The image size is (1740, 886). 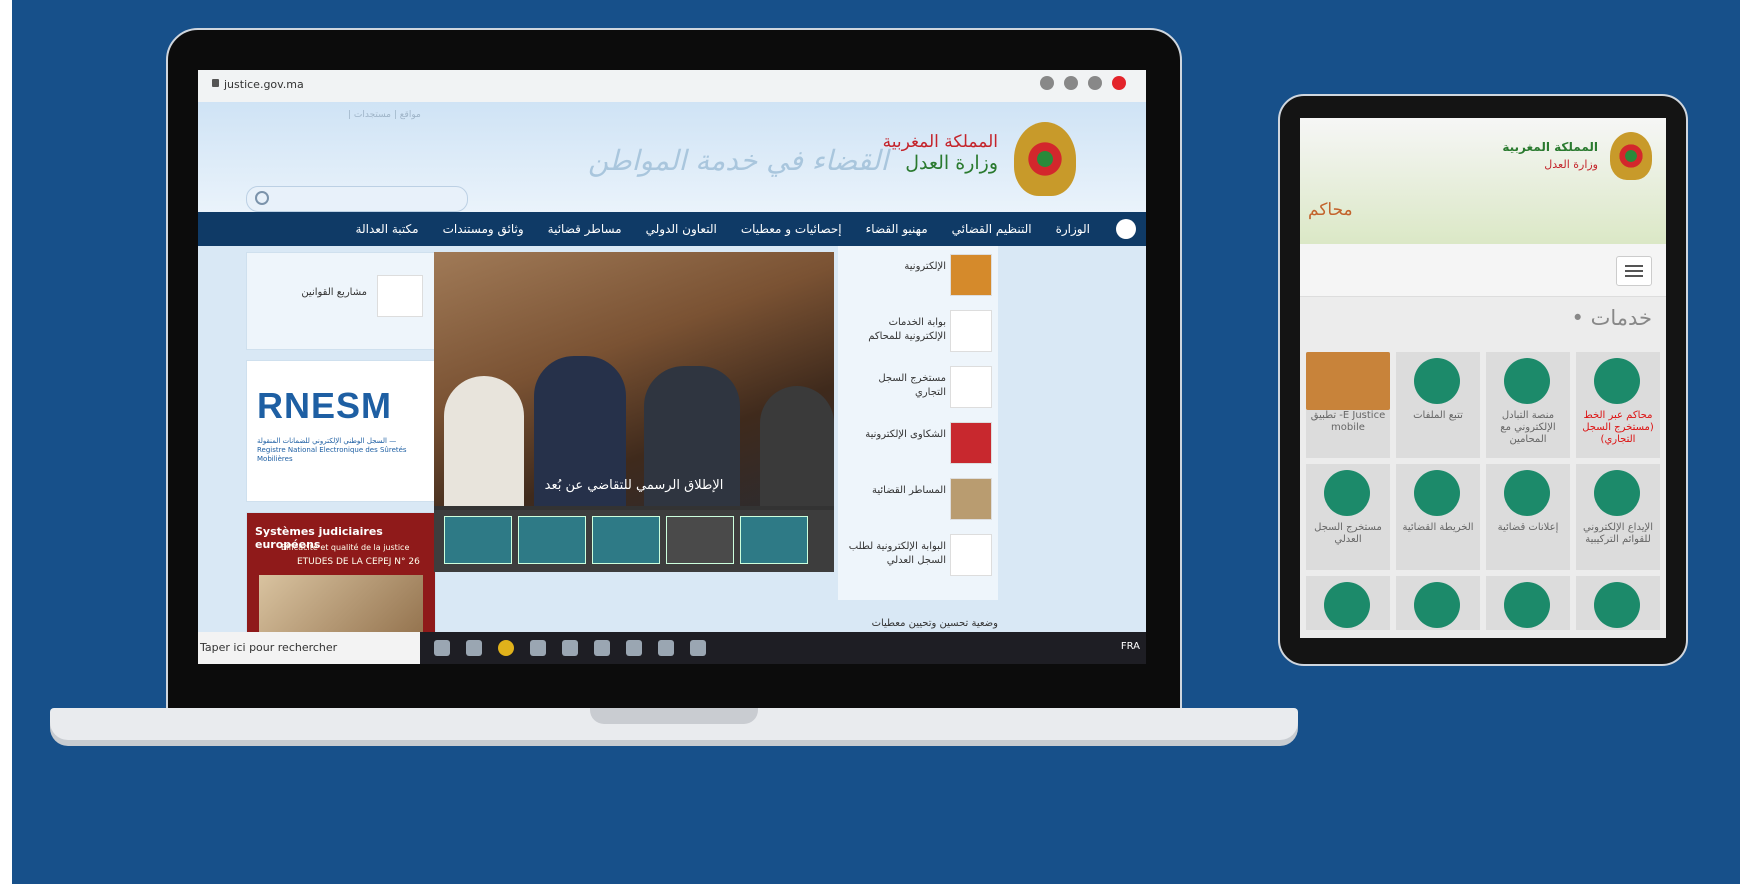 What do you see at coordinates (1130, 646) in the screenshot?
I see `language-indicator: FRA` at bounding box center [1130, 646].